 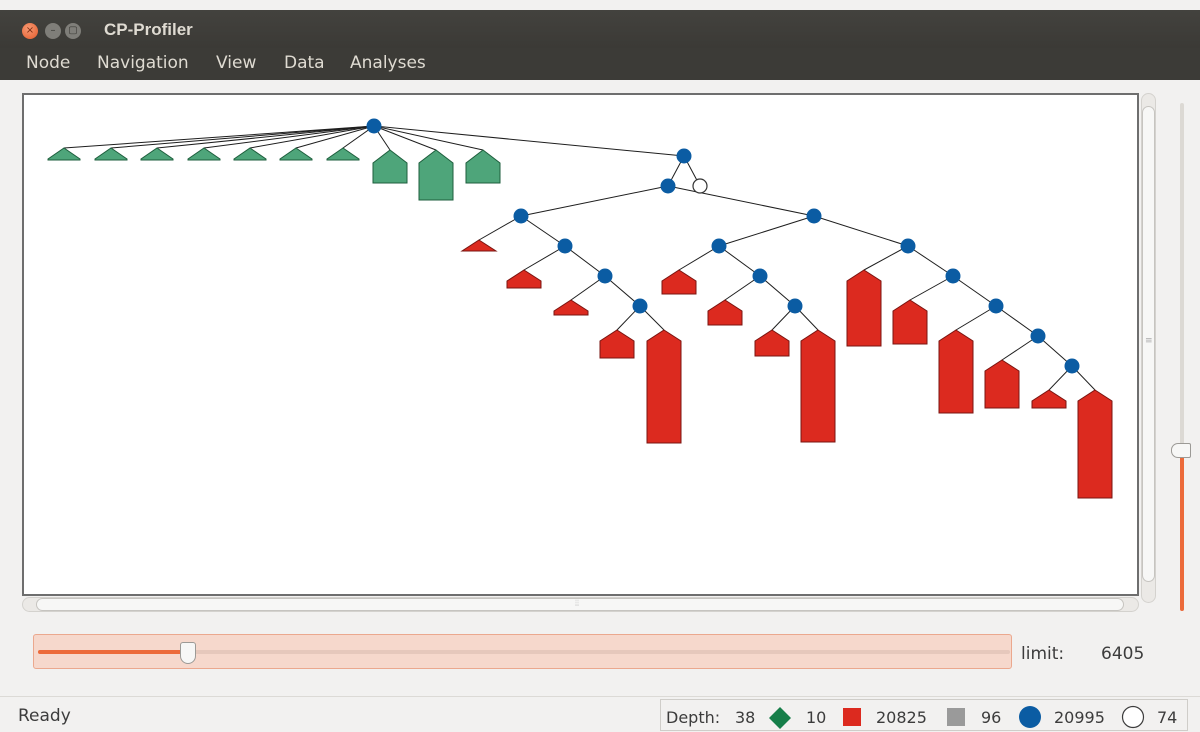 I want to click on grip-icon: ⦙⦙, so click(x=577, y=604).